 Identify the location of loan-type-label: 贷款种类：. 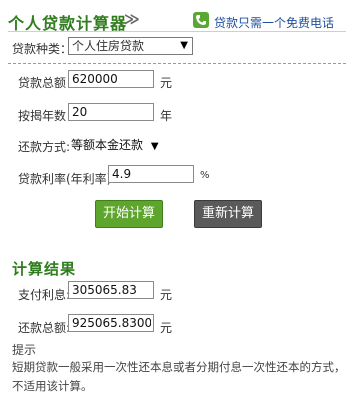
(42, 49).